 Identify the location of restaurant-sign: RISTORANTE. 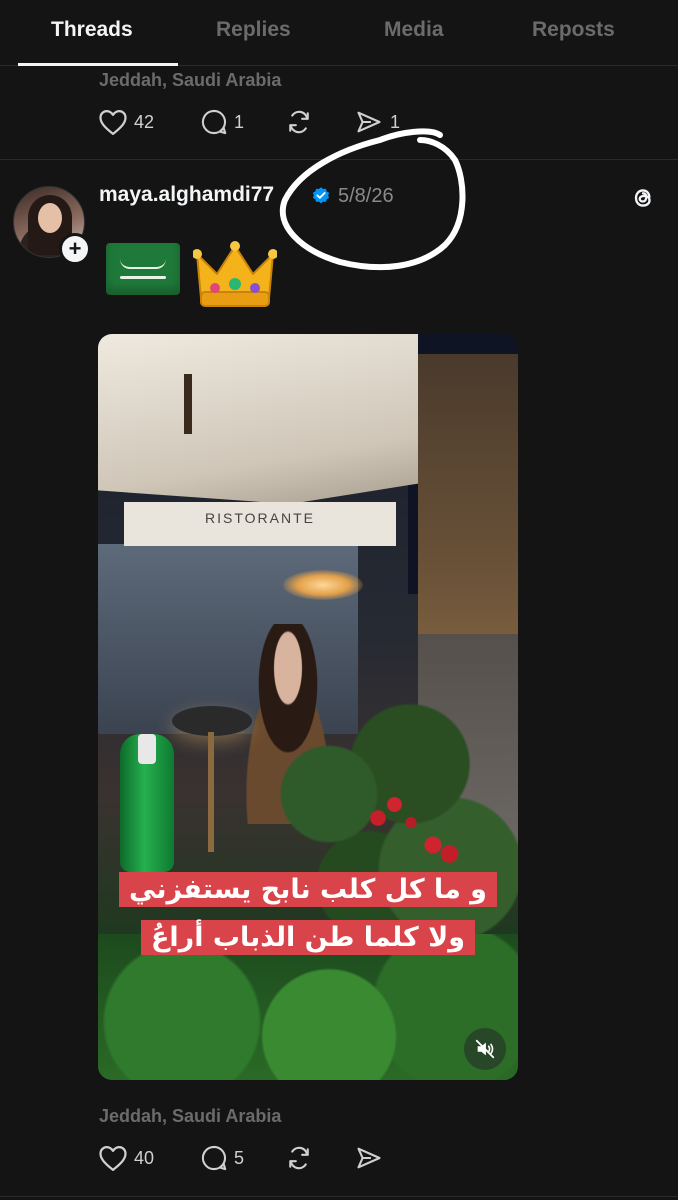
(260, 524).